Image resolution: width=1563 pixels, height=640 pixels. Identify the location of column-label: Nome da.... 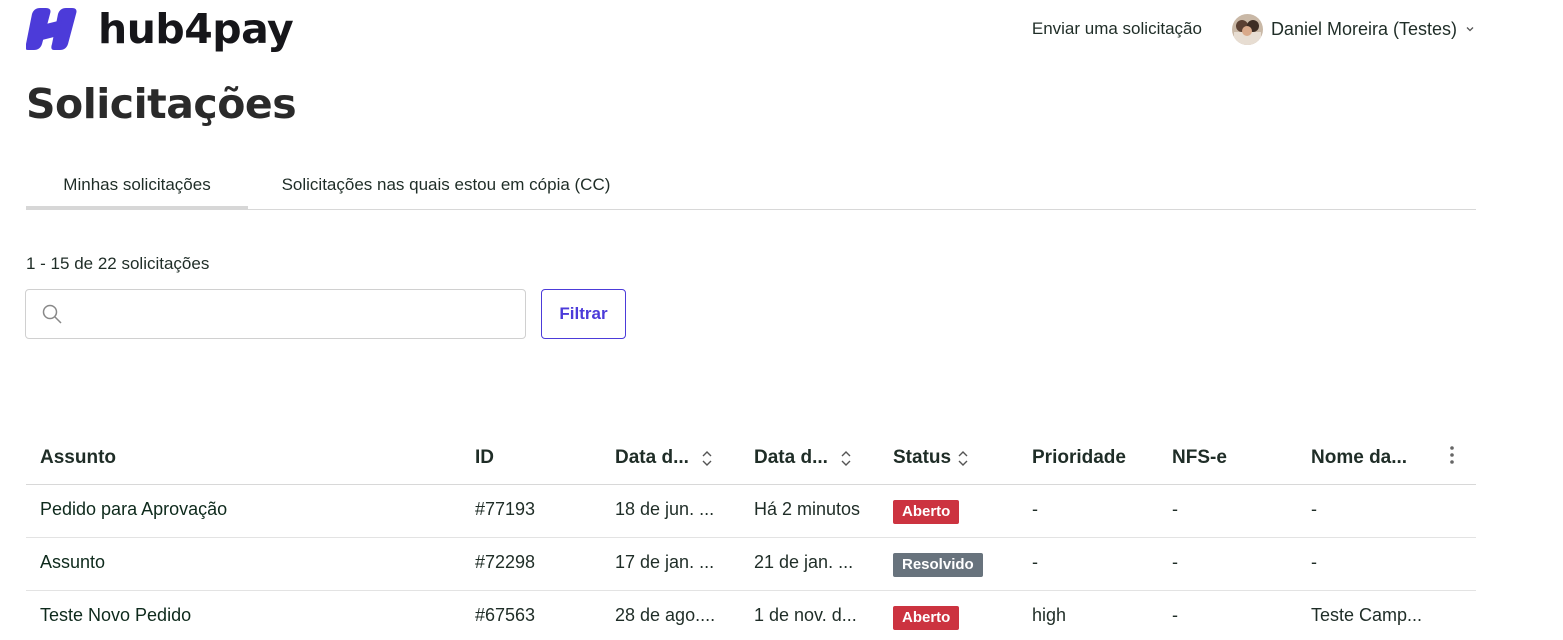
(1359, 457).